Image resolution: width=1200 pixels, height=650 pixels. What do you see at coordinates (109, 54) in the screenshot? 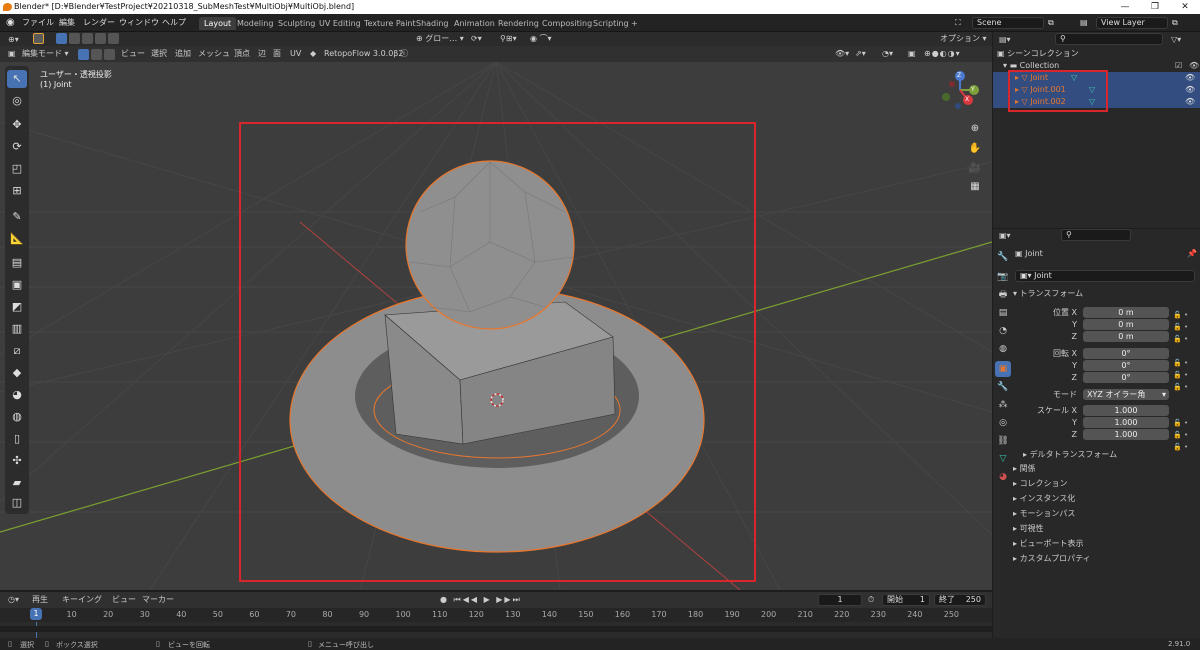
I see `face-select-icon` at bounding box center [109, 54].